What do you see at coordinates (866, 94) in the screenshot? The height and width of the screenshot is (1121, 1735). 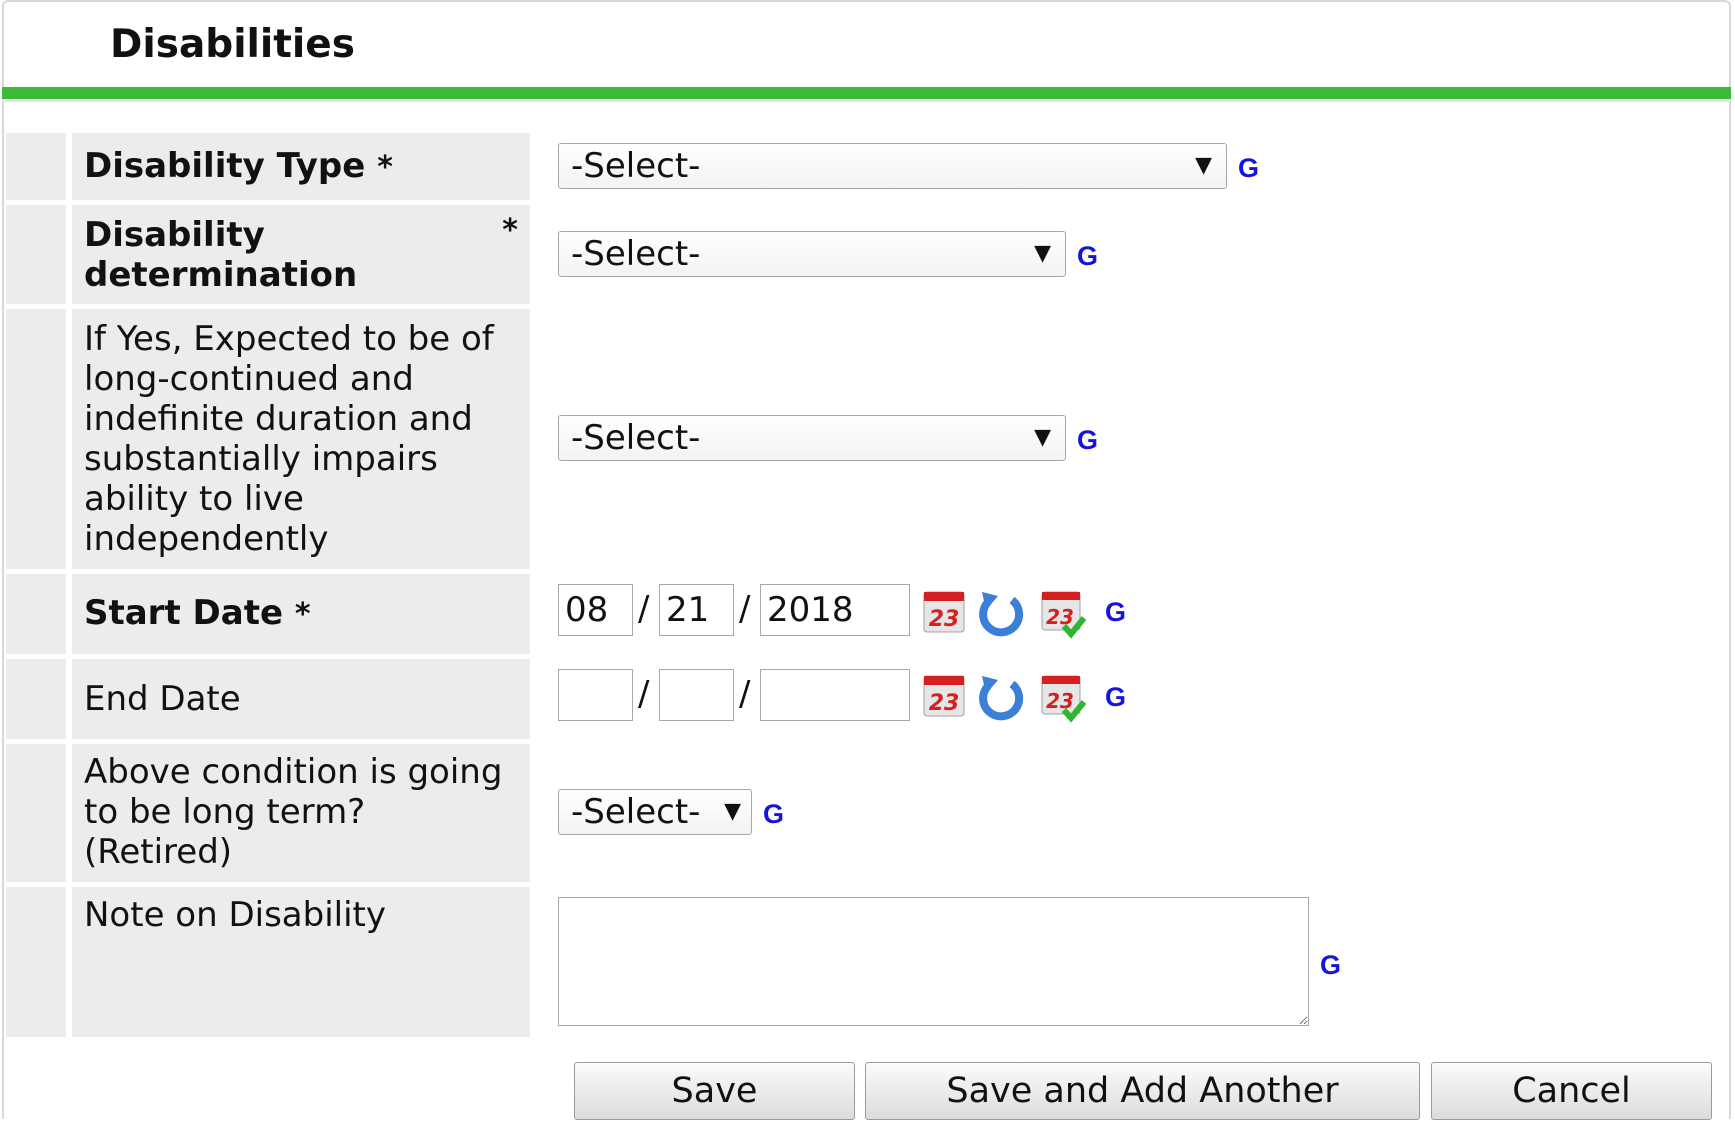 I see `title-accent-bar` at bounding box center [866, 94].